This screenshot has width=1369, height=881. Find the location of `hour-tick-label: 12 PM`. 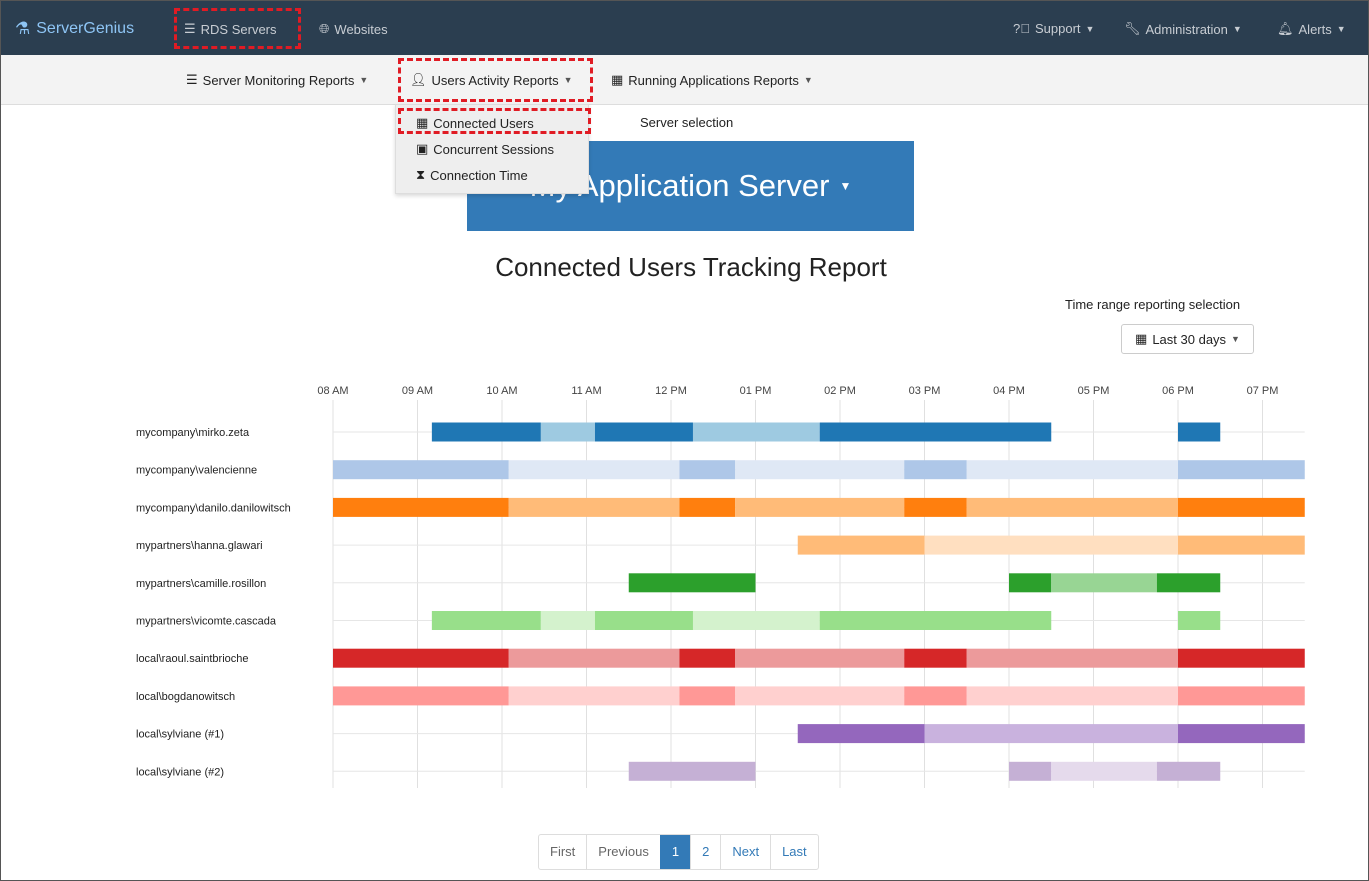

hour-tick-label: 12 PM is located at coordinates (671, 391).